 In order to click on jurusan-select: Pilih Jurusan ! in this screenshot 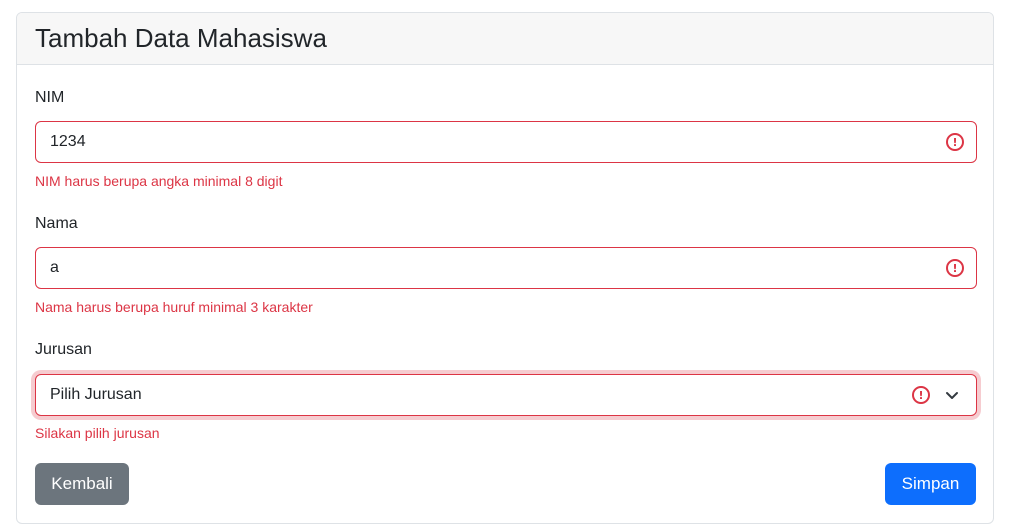, I will do `click(506, 395)`.